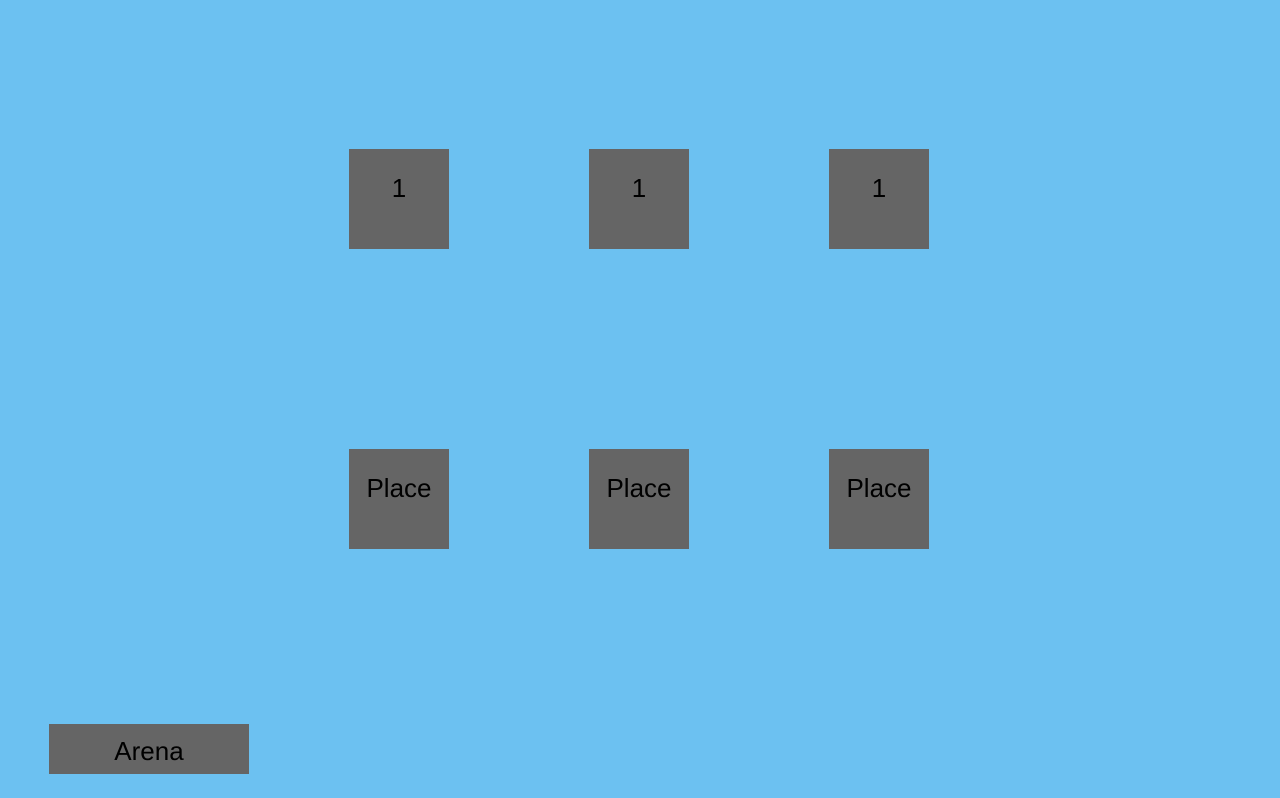 The width and height of the screenshot is (1280, 798). I want to click on slot-tile-2: 1, so click(639, 199).